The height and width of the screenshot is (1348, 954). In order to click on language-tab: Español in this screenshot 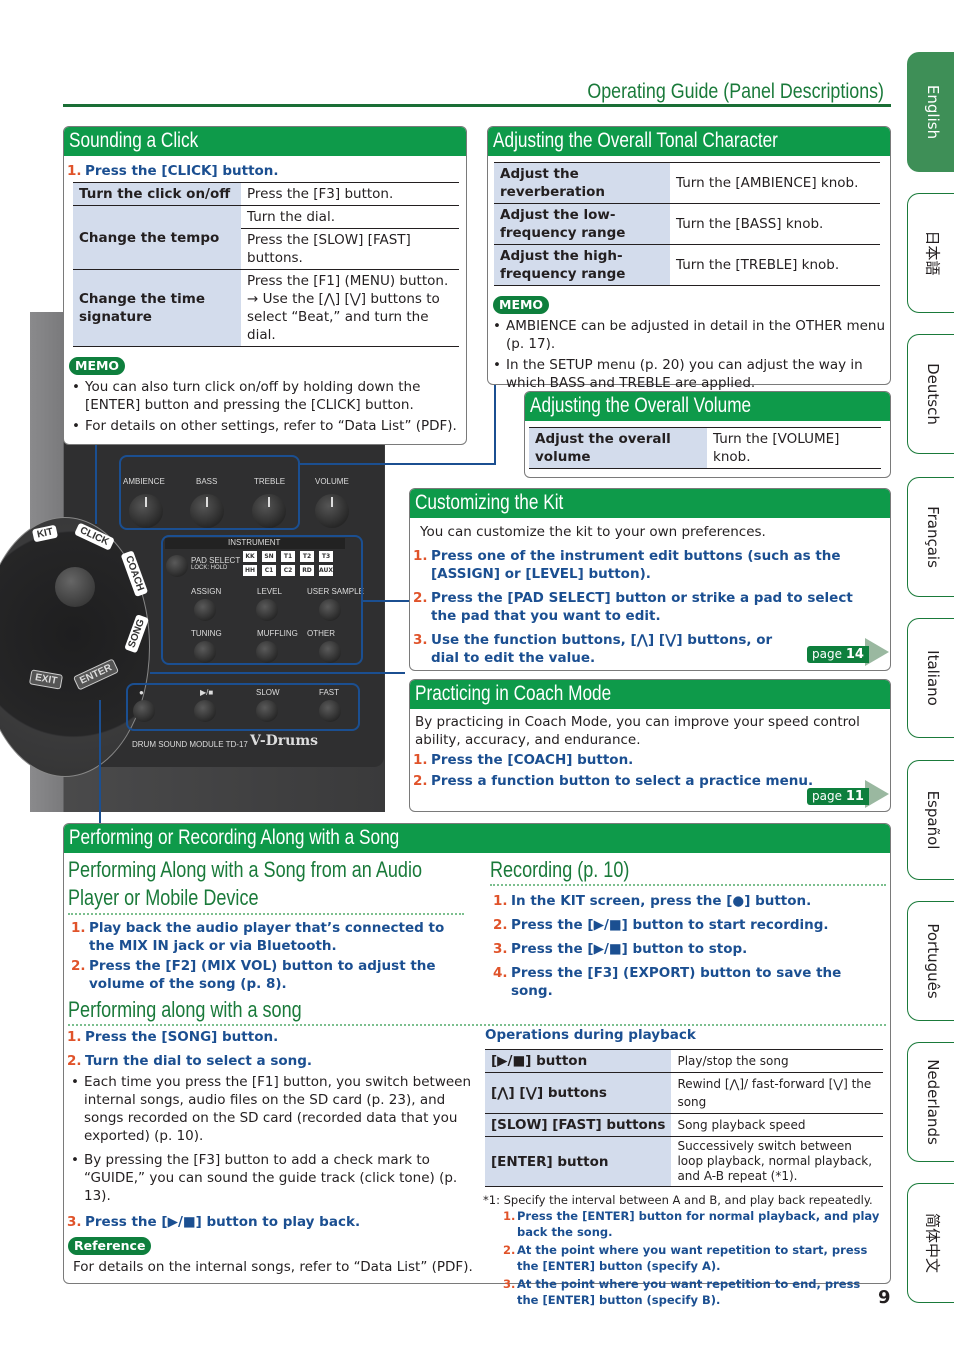, I will do `click(930, 820)`.